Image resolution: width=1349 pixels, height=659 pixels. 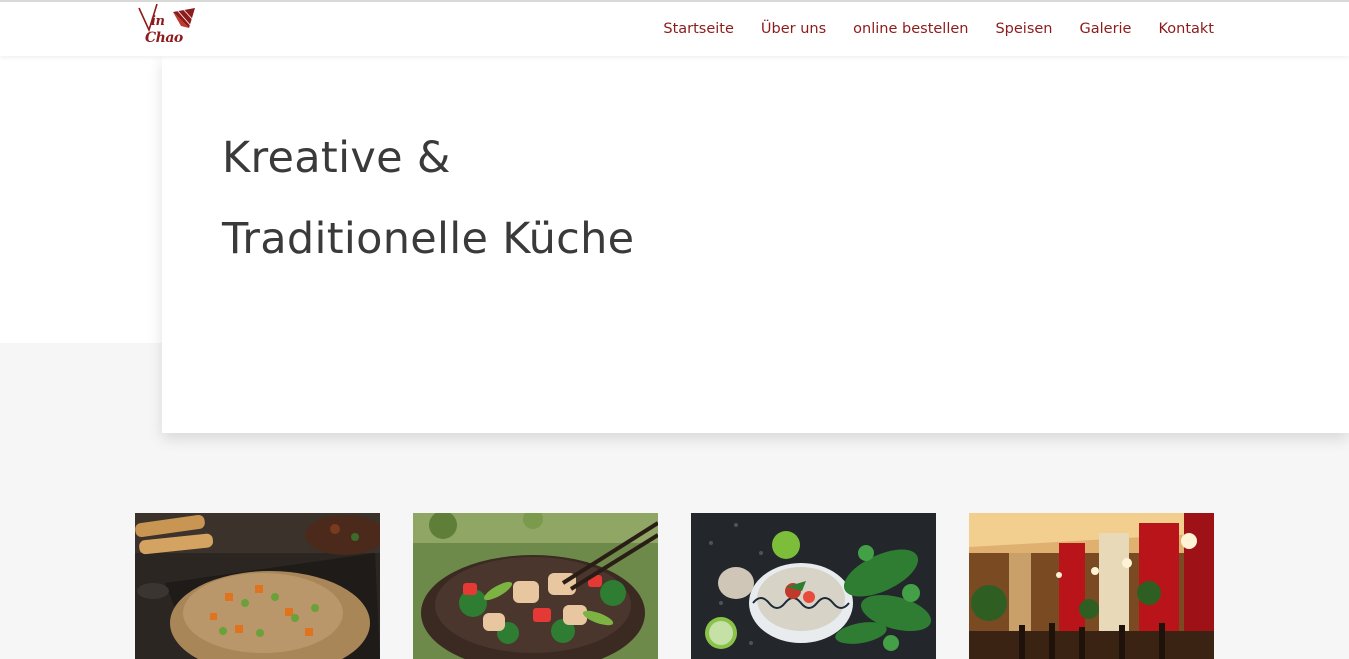 What do you see at coordinates (1106, 29) in the screenshot?
I see `nav-link-galerie: Galerie` at bounding box center [1106, 29].